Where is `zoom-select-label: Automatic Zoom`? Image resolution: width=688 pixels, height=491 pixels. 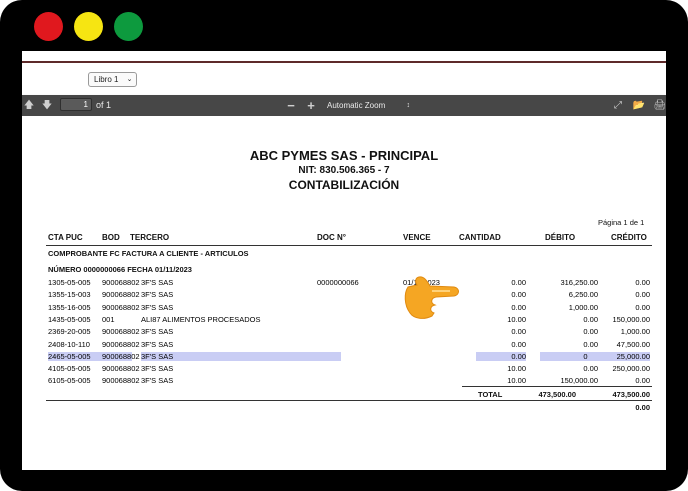
zoom-select-label: Automatic Zoom is located at coordinates (356, 105).